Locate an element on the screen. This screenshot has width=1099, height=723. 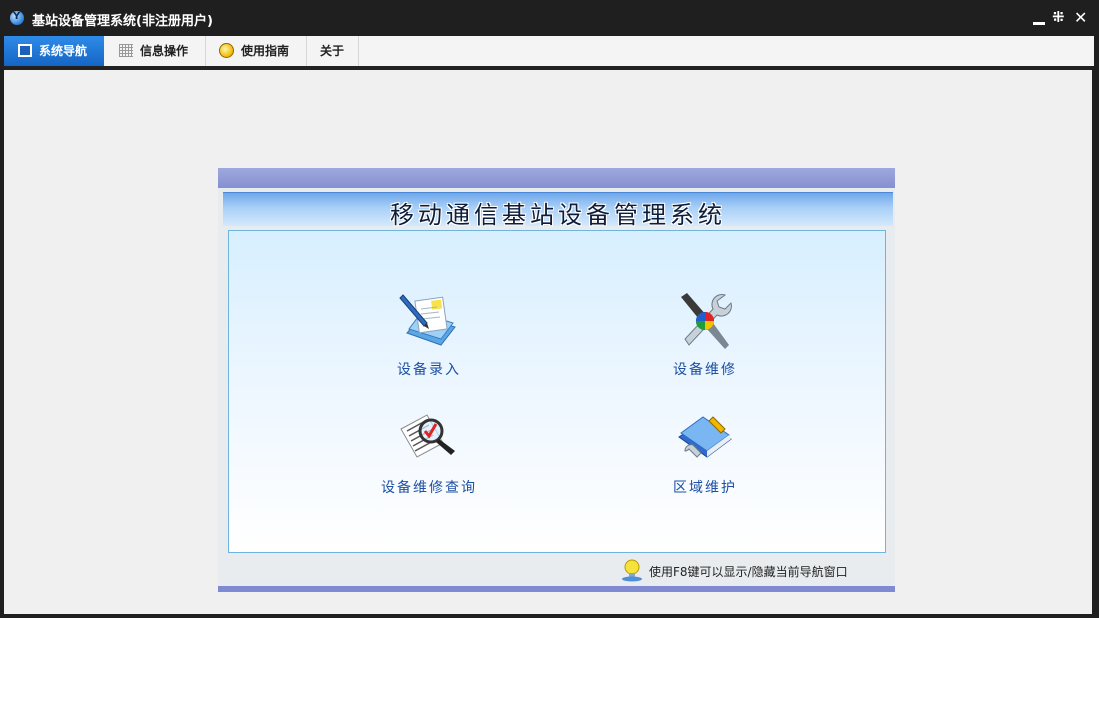
grid-icon is located at coordinates (126, 50).